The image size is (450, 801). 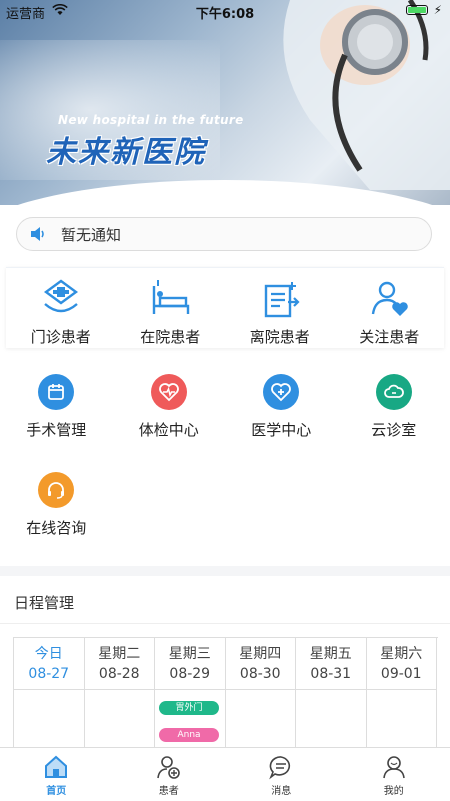 I want to click on menu-label: 在院患者, so click(x=170, y=336).